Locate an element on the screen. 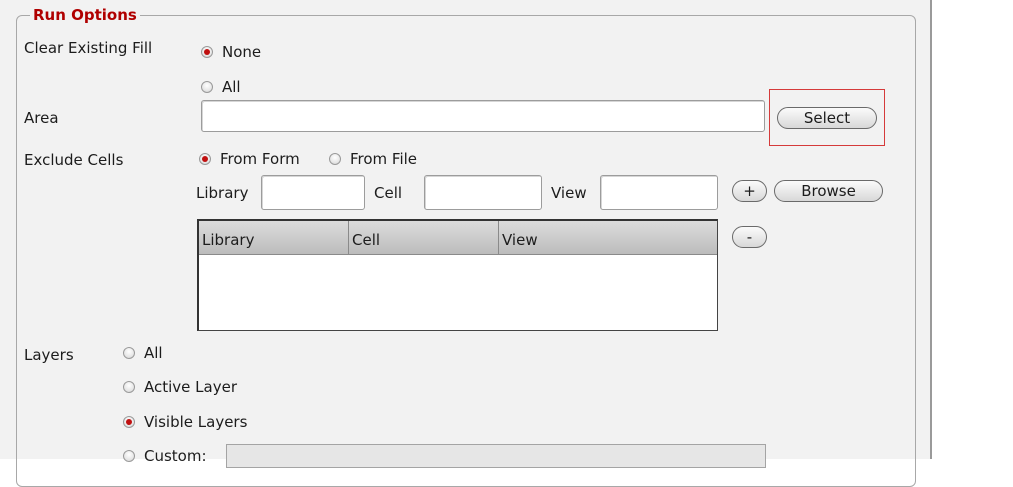 Image resolution: width=1013 pixels, height=487 pixels. column-header-view: View is located at coordinates (607, 237).